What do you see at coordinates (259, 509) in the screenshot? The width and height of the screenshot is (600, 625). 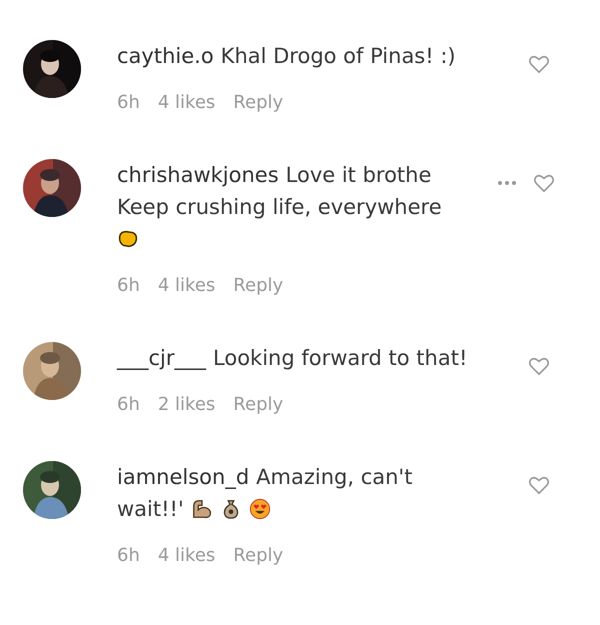 I see `heart-eyes-emoji-icon` at bounding box center [259, 509].